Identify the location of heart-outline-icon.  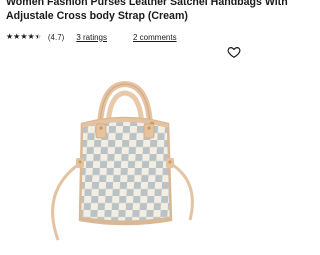
(234, 52).